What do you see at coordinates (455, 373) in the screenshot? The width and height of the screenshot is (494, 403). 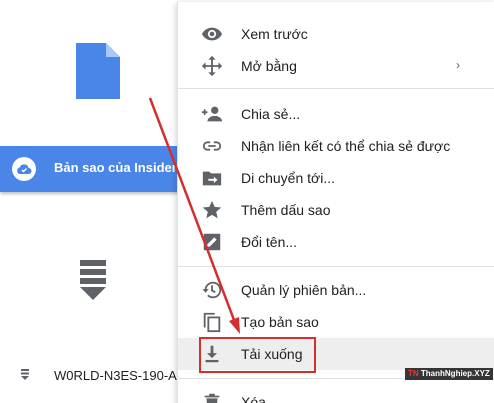 I see `watermark-text: ThanhNghiep.XYZ` at bounding box center [455, 373].